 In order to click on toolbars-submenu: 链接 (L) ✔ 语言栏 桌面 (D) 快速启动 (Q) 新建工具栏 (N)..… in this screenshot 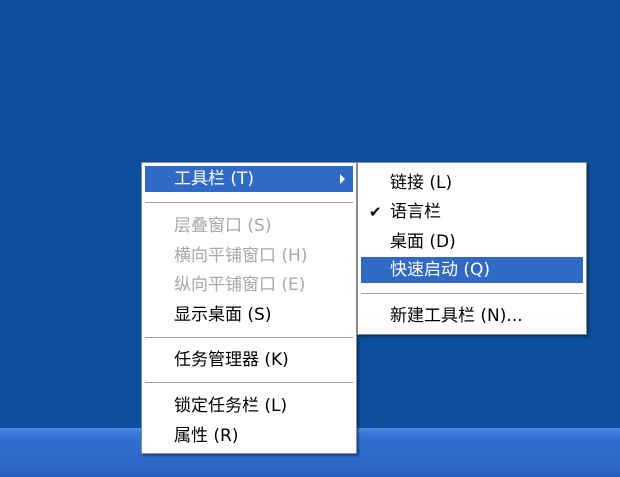, I will do `click(472, 248)`.